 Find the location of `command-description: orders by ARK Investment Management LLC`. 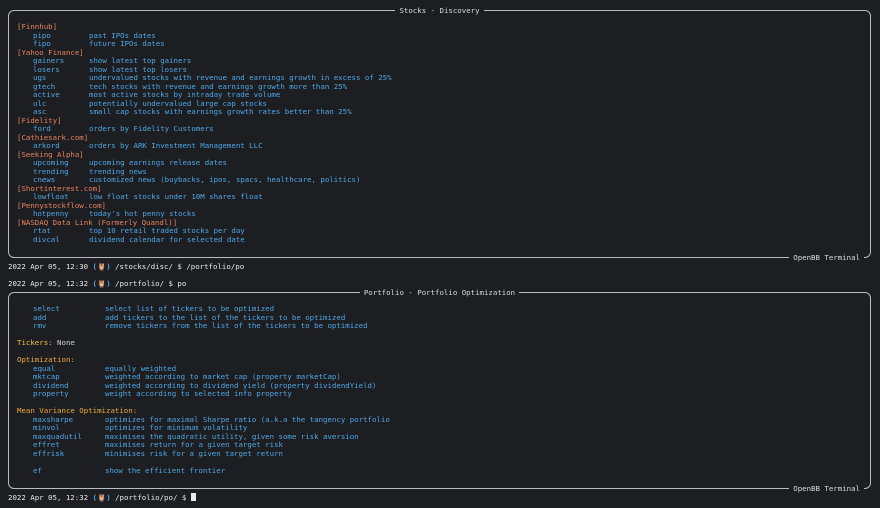

command-description: orders by ARK Investment Management LLC is located at coordinates (176, 145).